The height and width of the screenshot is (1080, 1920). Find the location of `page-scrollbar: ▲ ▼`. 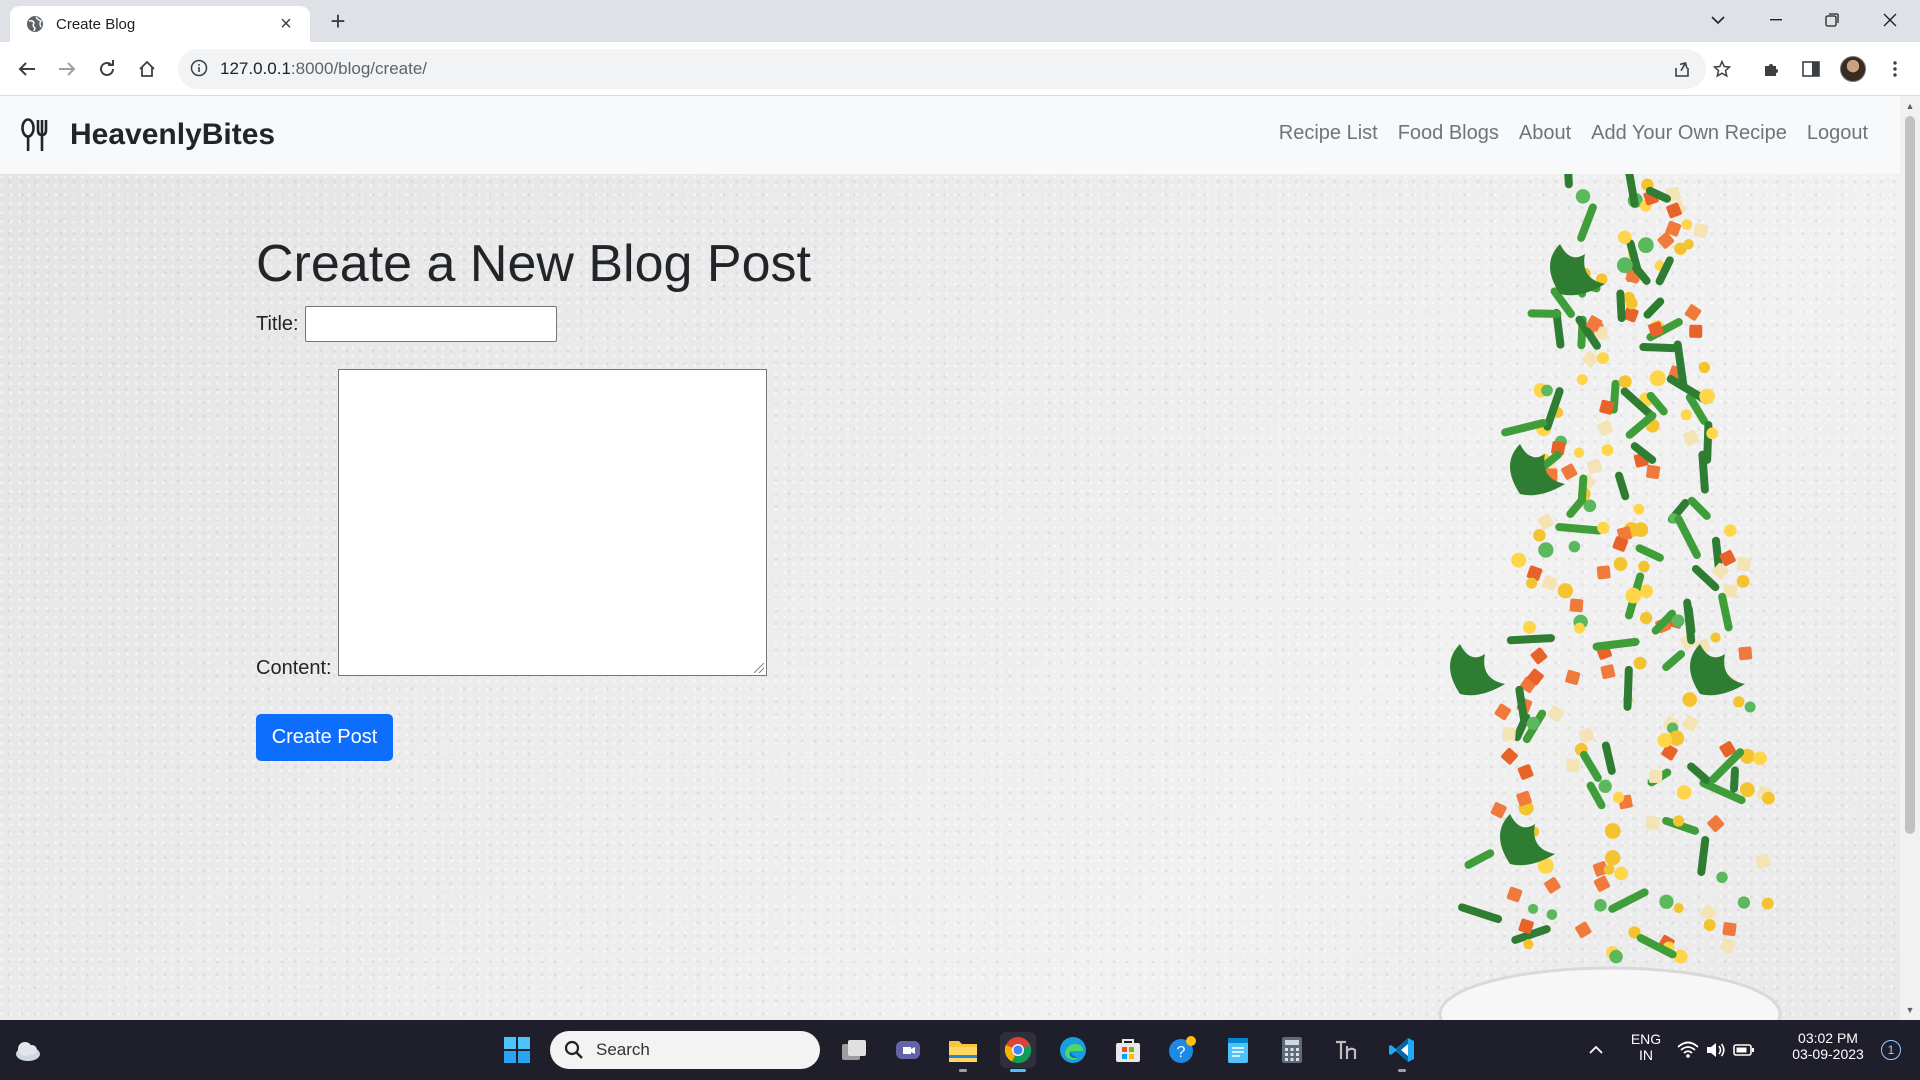

page-scrollbar: ▲ ▼ is located at coordinates (1910, 558).